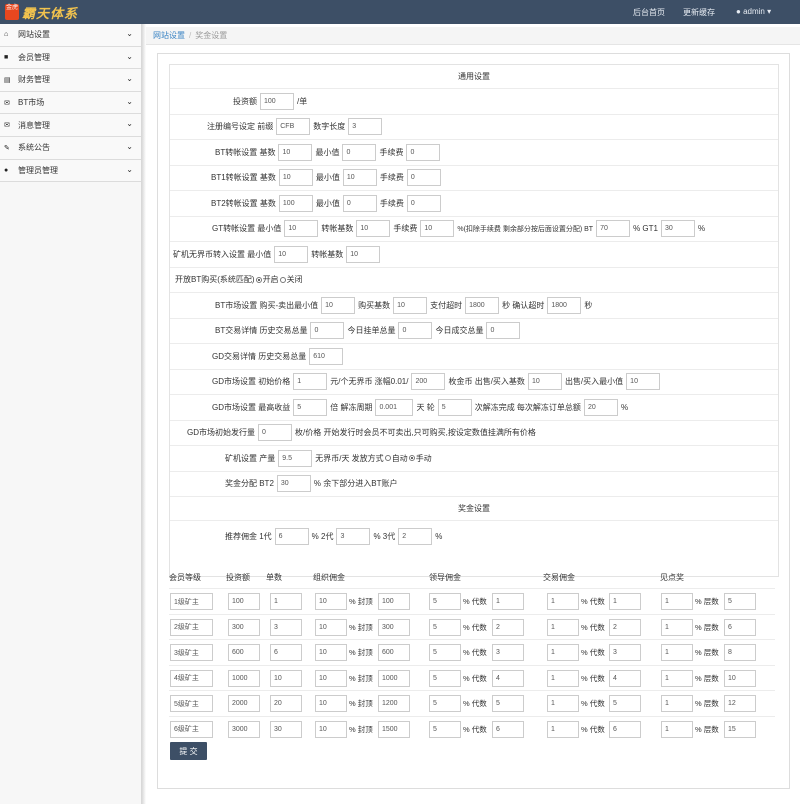  What do you see at coordinates (423, 203) in the screenshot?
I see `bt2-fee-input: 0` at bounding box center [423, 203].